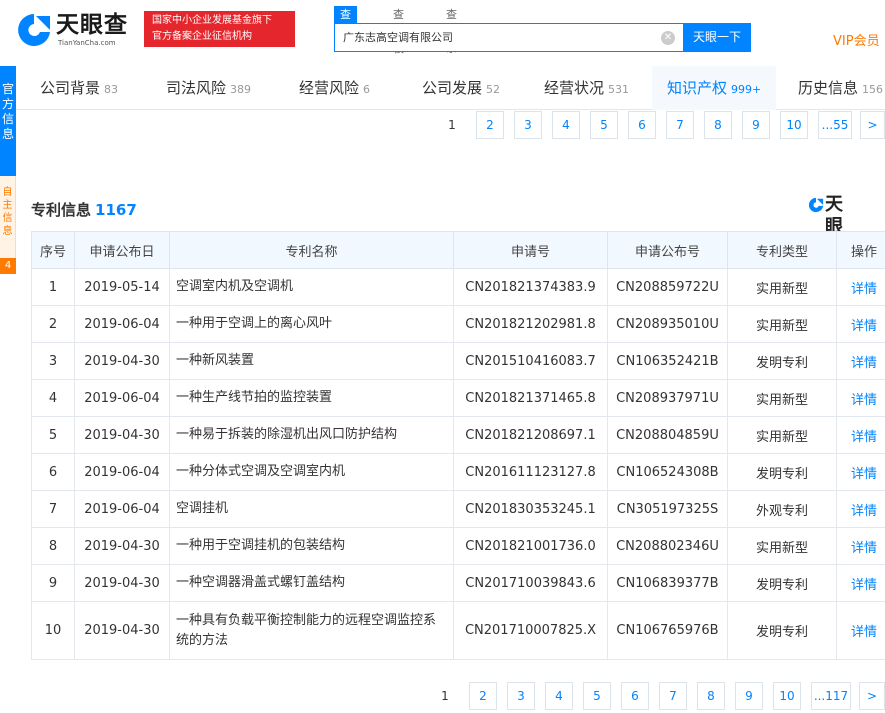 Image resolution: width=885 pixels, height=713 pixels. Describe the element at coordinates (828, 88) in the screenshot. I see `tab-label: 历史信息` at that location.